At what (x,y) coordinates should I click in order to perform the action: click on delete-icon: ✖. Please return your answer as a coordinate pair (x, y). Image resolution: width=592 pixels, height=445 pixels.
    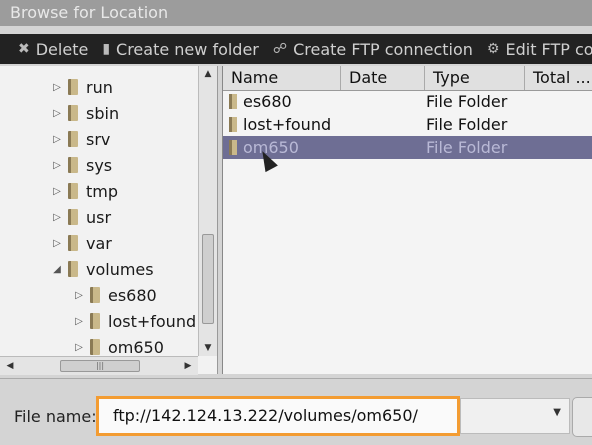
    Looking at the image, I should click on (24, 49).